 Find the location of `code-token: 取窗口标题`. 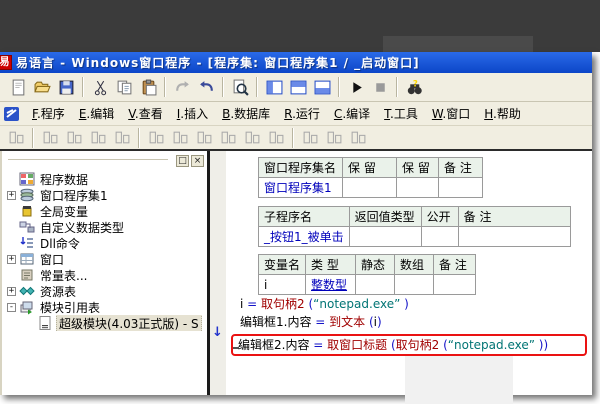

code-token: 取窗口标题 is located at coordinates (357, 345).